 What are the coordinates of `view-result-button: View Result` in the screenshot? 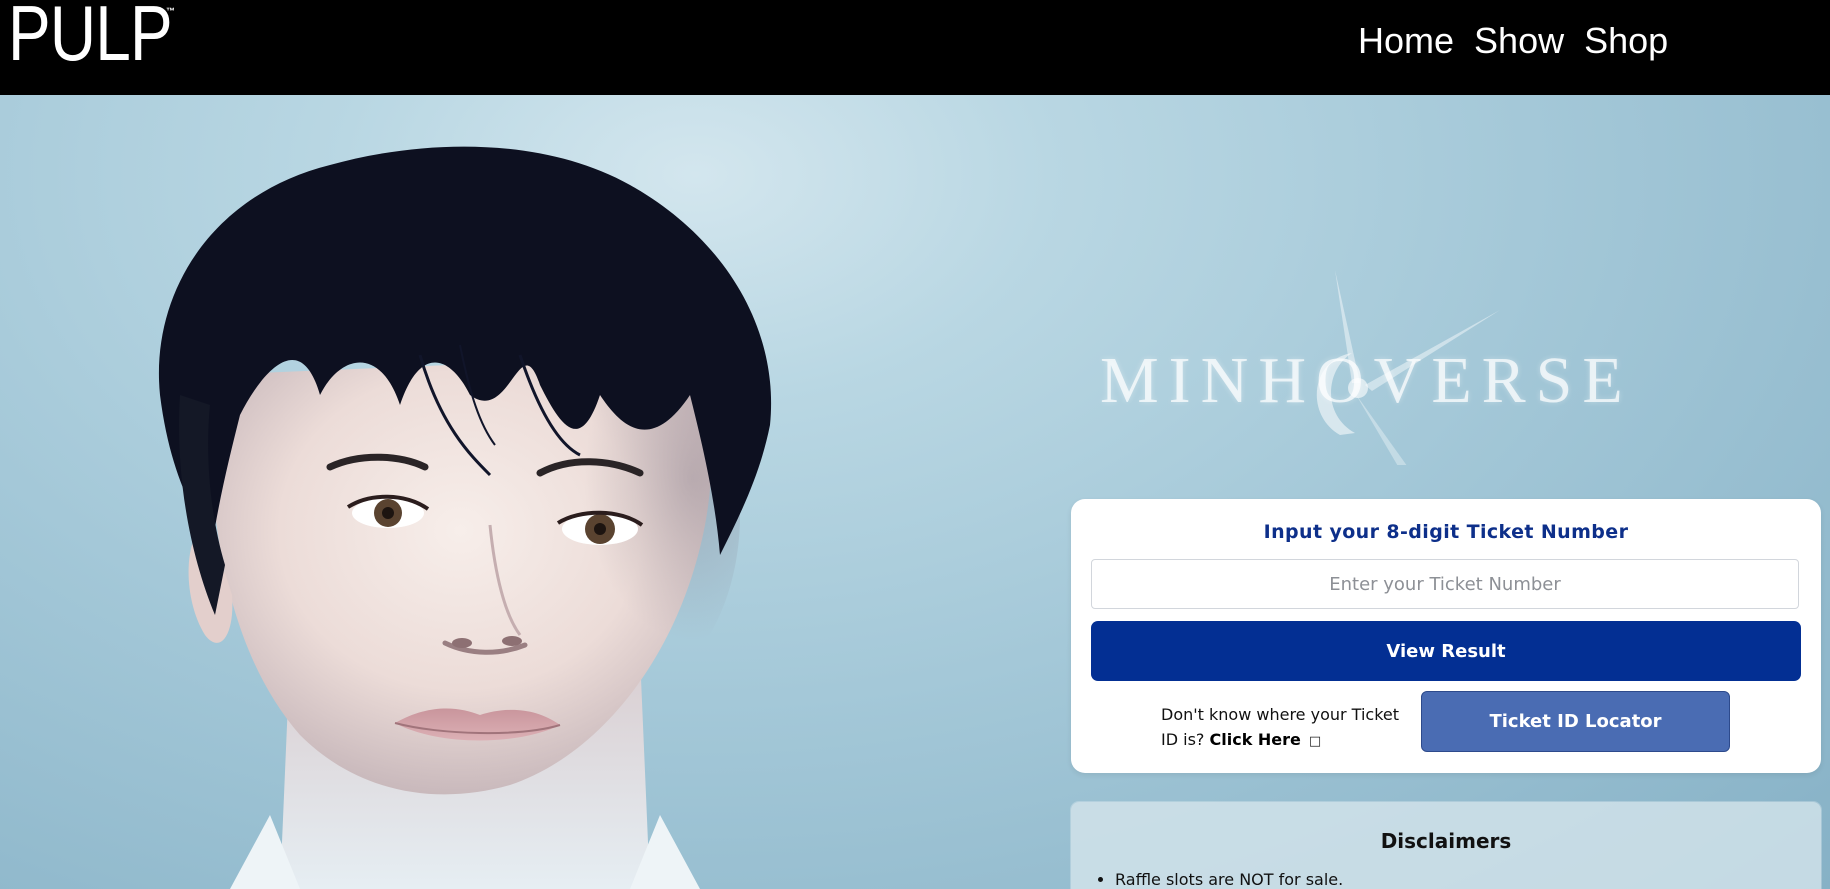 It's located at (1446, 651).